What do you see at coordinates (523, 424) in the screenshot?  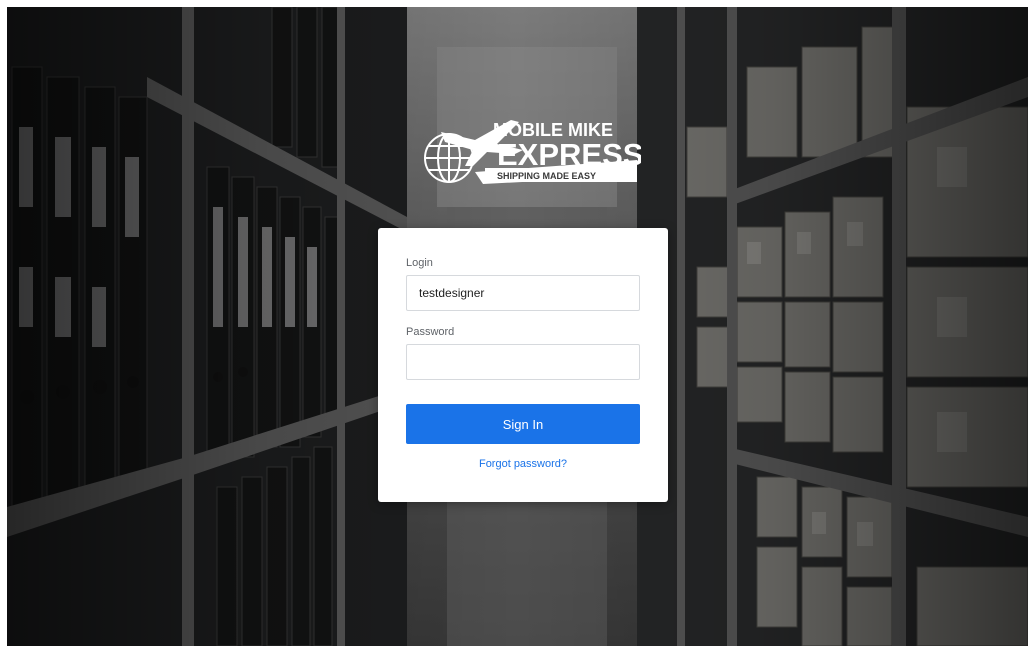 I see `sign-in-button: Sign In` at bounding box center [523, 424].